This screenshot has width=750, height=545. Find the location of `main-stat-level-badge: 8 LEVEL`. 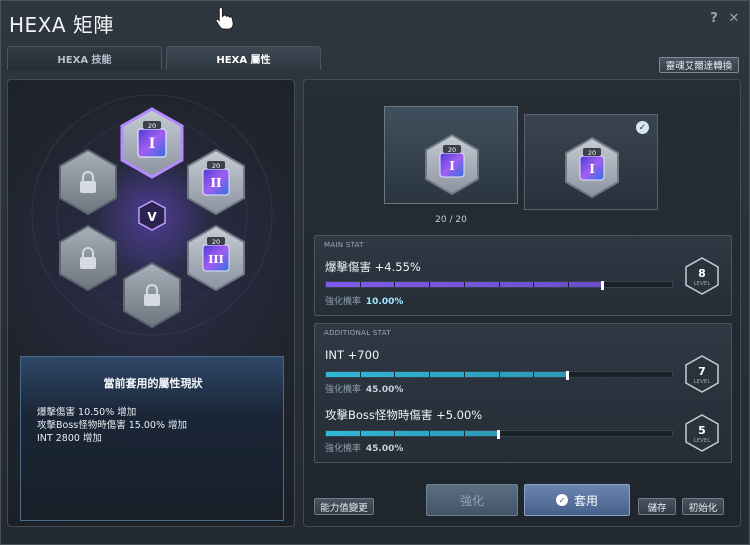

main-stat-level-badge: 8 LEVEL is located at coordinates (702, 276).